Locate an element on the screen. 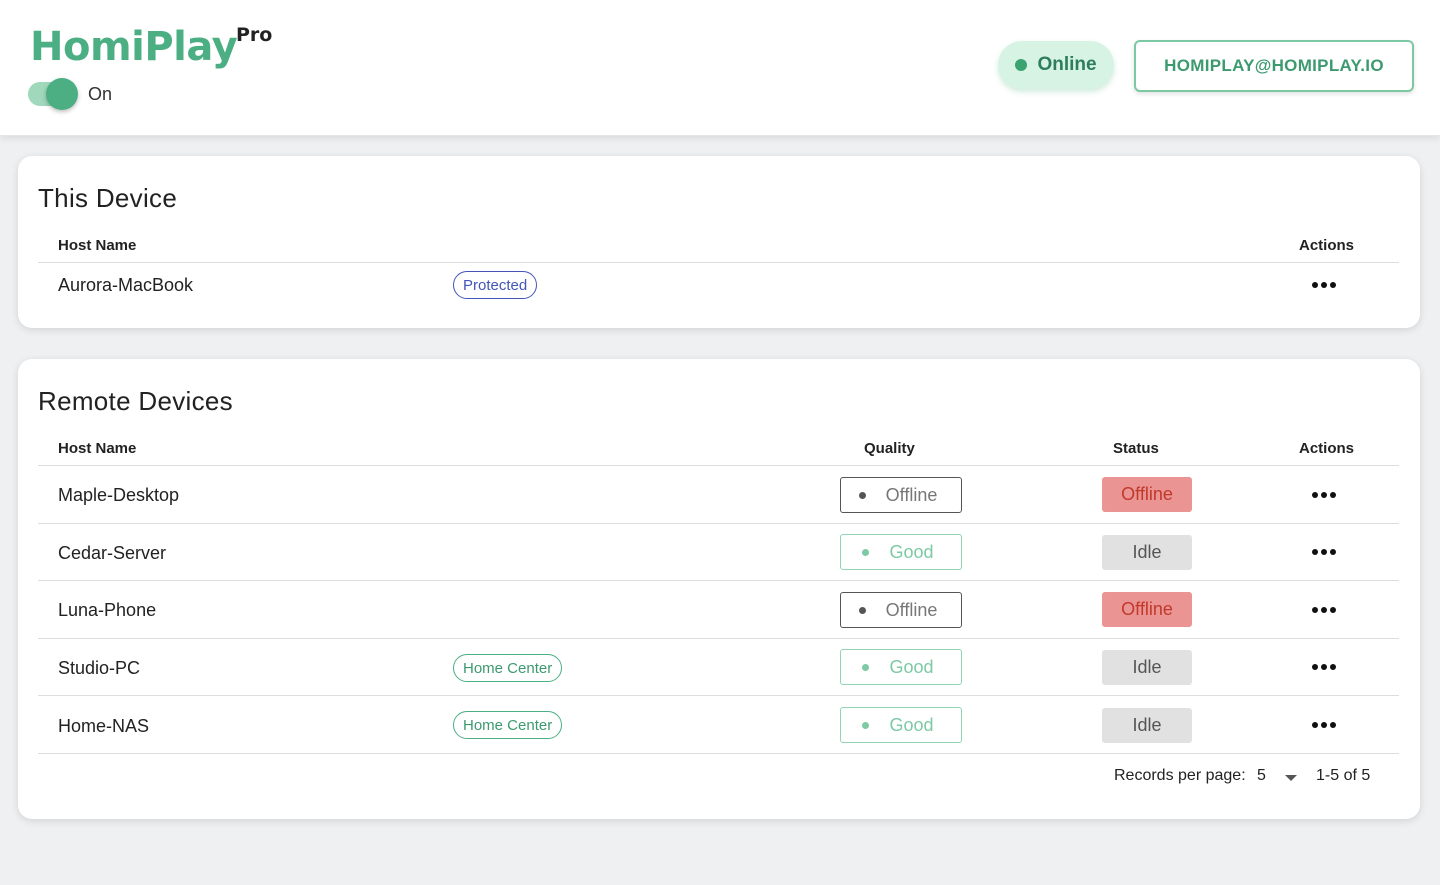  toggle-label: On is located at coordinates (100, 93).